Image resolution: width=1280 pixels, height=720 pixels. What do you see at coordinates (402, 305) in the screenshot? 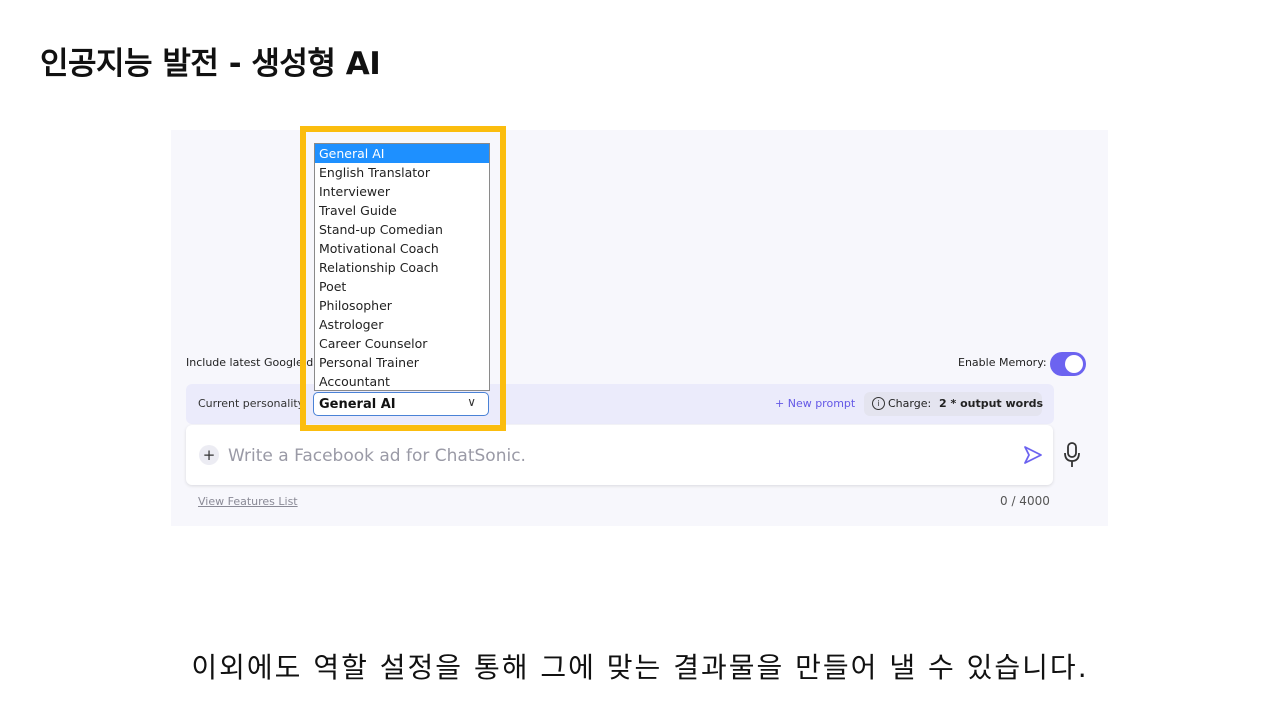
I see `dropdown-option: Philosopher` at bounding box center [402, 305].